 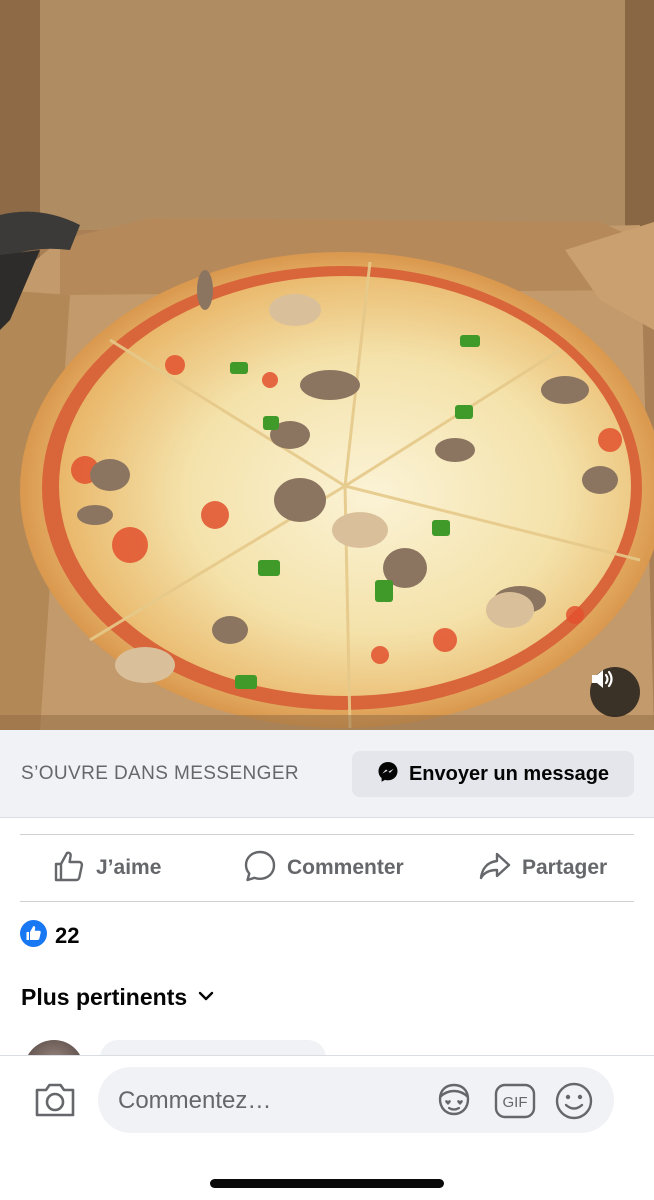 I want to click on comment-button: Commenter, so click(x=323, y=868).